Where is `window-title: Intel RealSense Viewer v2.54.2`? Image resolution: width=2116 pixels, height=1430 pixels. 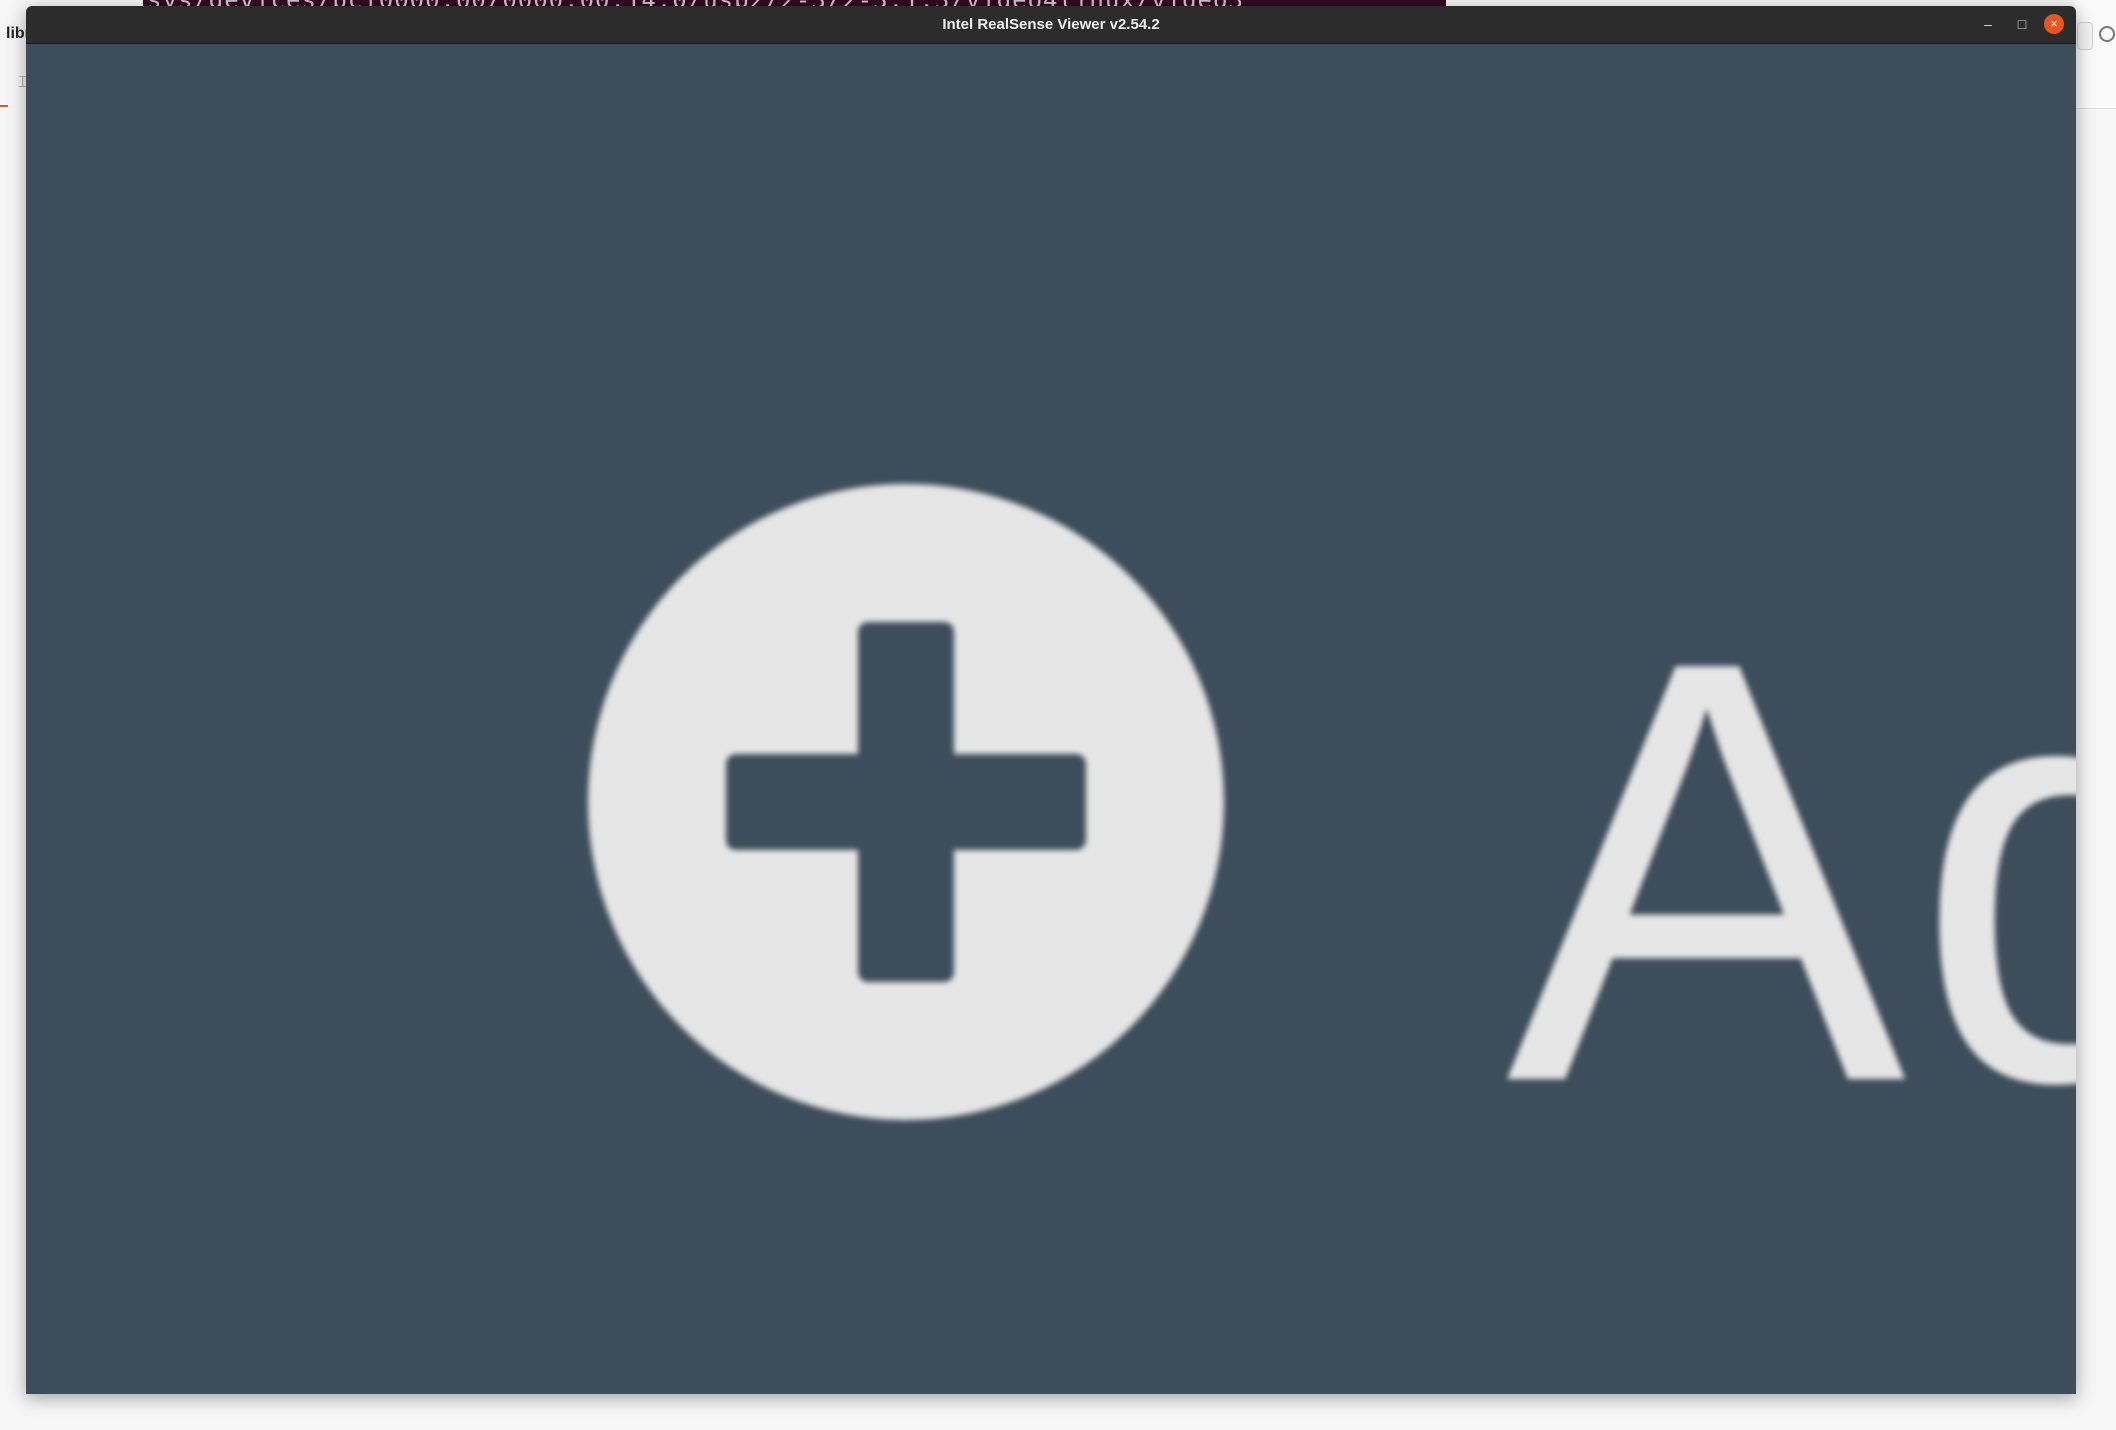 window-title: Intel RealSense Viewer v2.54.2 is located at coordinates (1051, 24).